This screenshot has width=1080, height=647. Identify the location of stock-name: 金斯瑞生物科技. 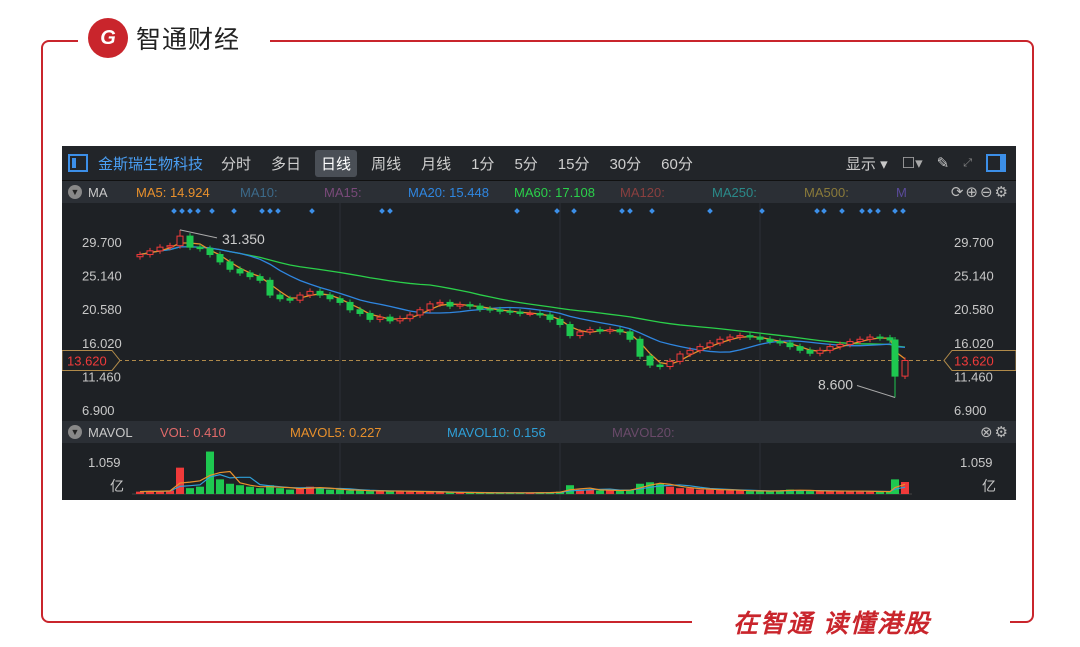
(150, 163).